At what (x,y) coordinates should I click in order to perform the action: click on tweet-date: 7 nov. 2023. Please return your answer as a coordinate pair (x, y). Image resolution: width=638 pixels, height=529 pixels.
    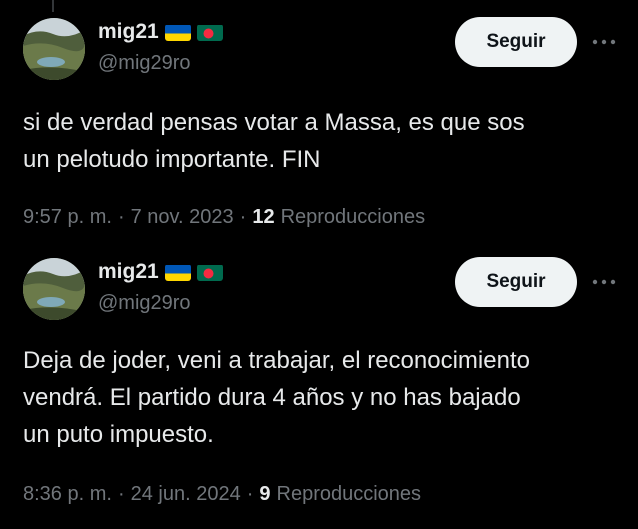
    Looking at the image, I should click on (182, 217).